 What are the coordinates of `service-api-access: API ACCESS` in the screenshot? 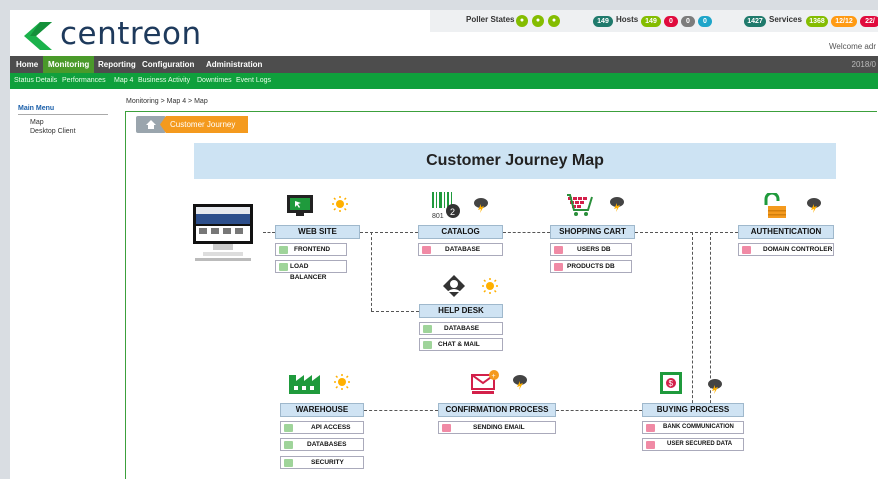 It's located at (322, 427).